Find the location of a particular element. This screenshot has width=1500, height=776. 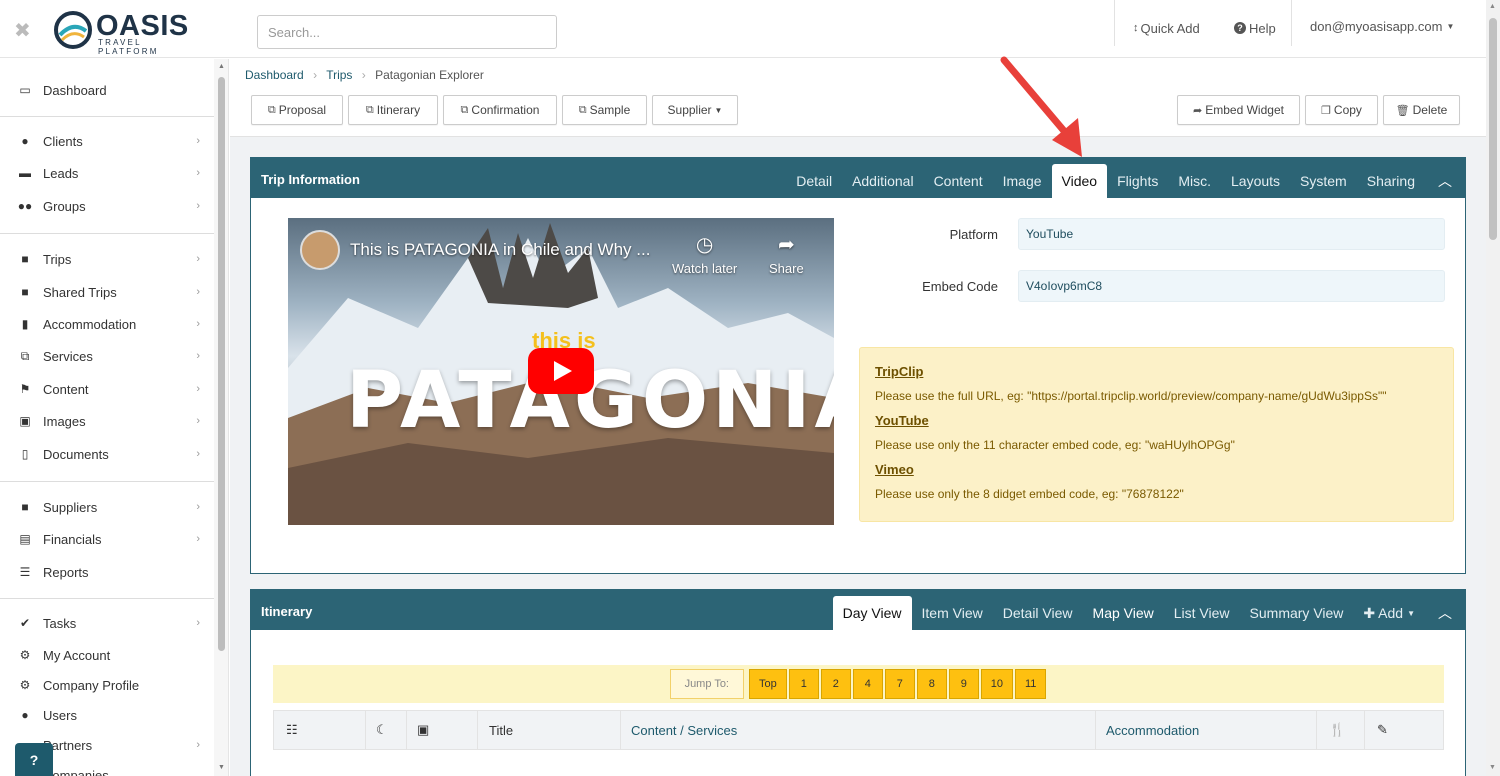

sidebar-item-tasks: ✔ Tasks › is located at coordinates (107, 623).